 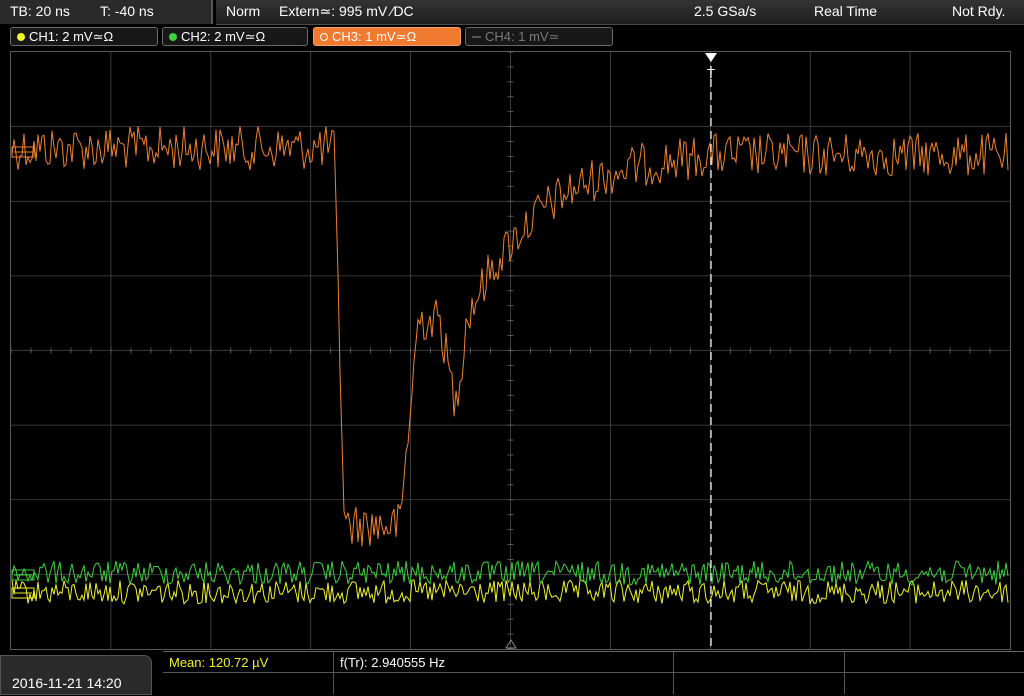 What do you see at coordinates (510, 573) in the screenshot?
I see `ch2-trace` at bounding box center [510, 573].